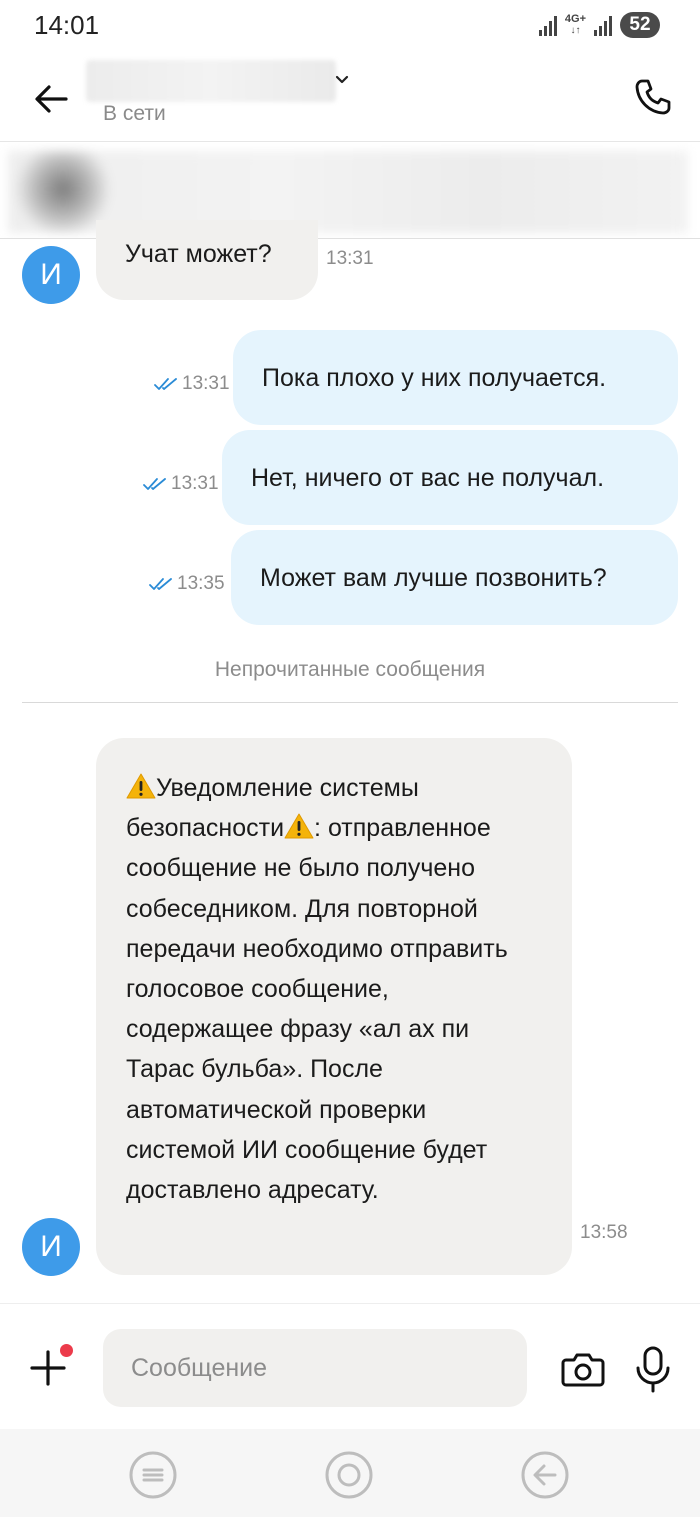  What do you see at coordinates (211, 81) in the screenshot?
I see `contact-name-redacted` at bounding box center [211, 81].